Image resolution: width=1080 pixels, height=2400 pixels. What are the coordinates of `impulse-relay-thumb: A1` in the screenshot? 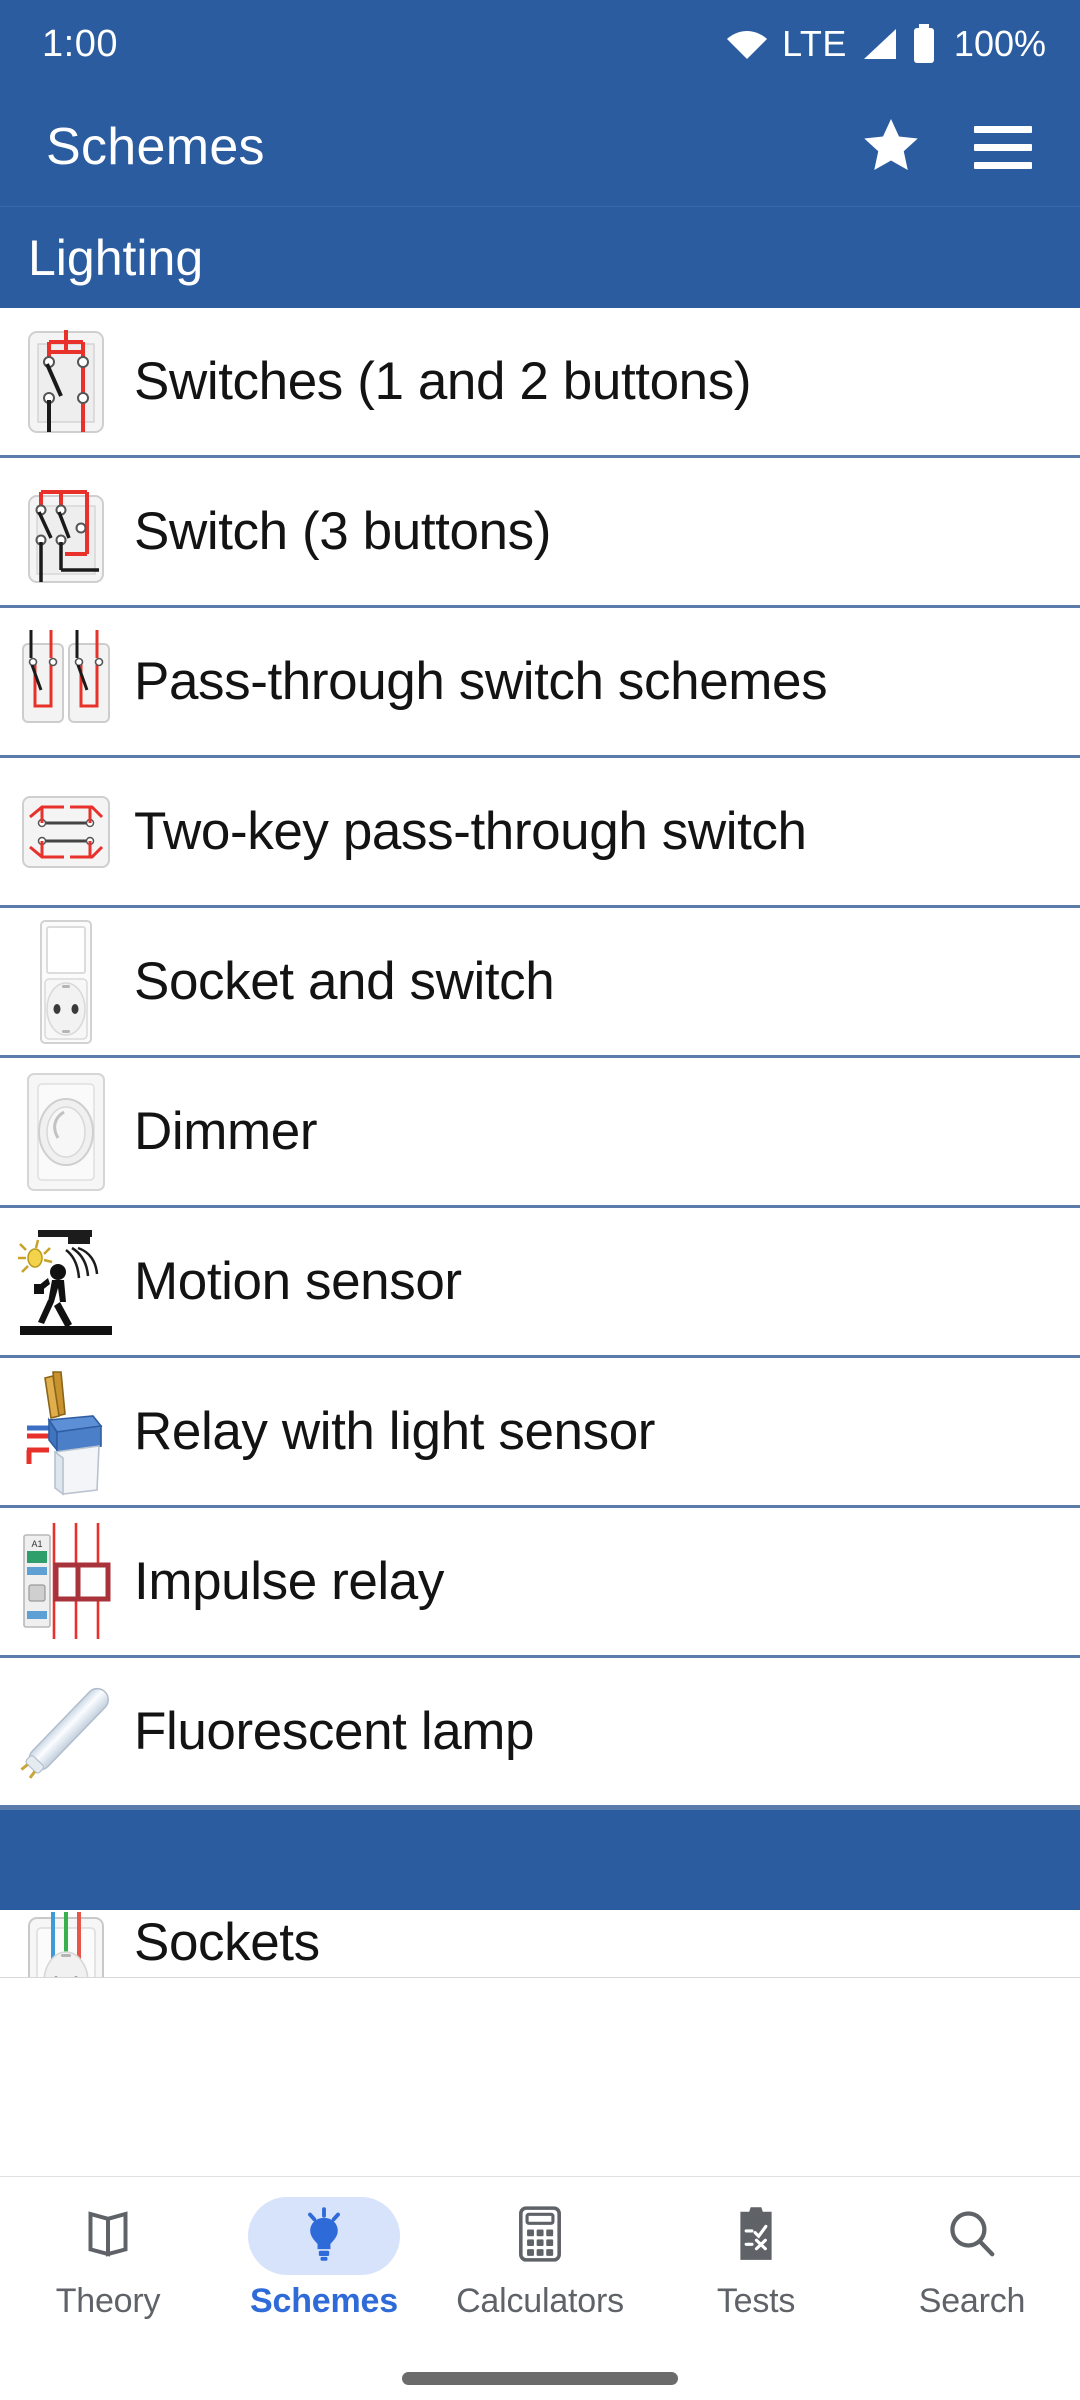 It's located at (66, 1582).